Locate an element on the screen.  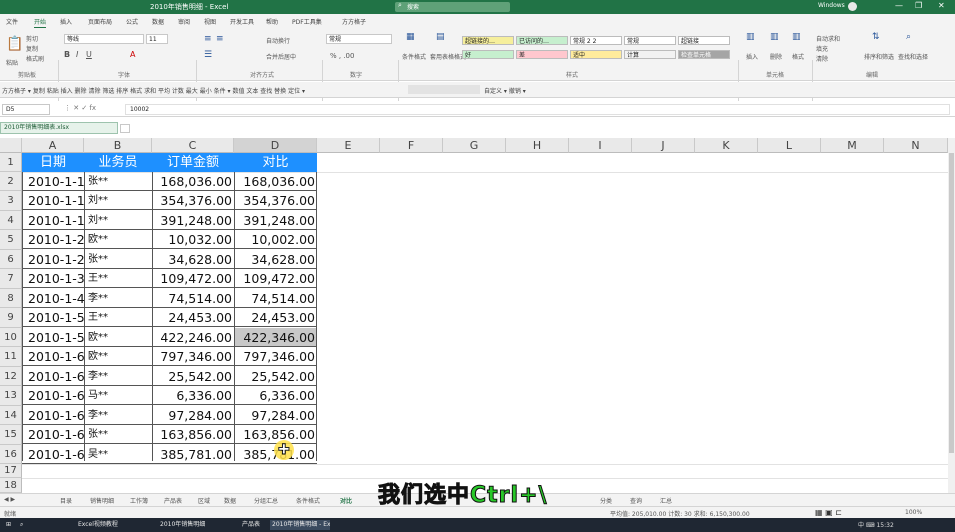
taskbar-item: 2010年销售明细 is located at coordinates (193, 525).